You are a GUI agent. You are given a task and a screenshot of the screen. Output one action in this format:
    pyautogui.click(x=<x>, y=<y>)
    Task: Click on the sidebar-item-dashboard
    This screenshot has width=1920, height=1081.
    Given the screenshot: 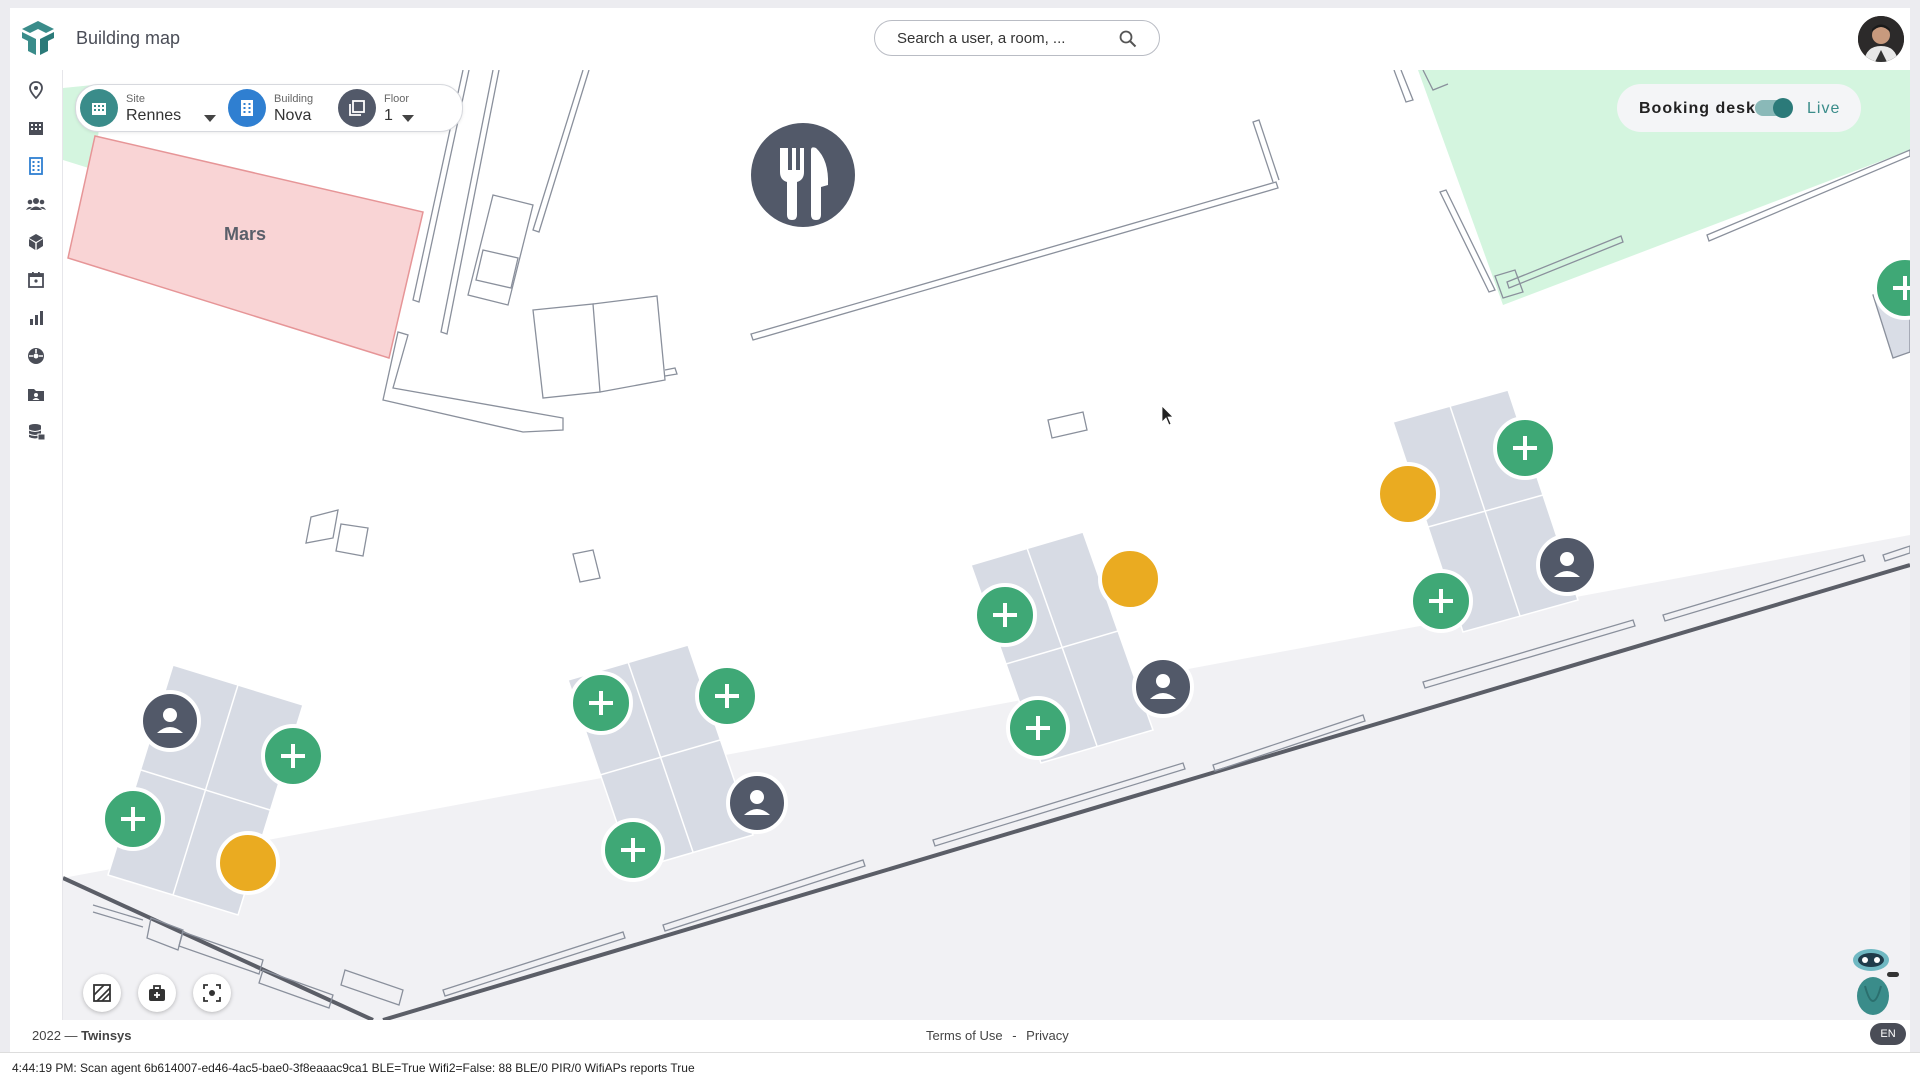 What is the action you would take?
    pyautogui.click(x=36, y=356)
    